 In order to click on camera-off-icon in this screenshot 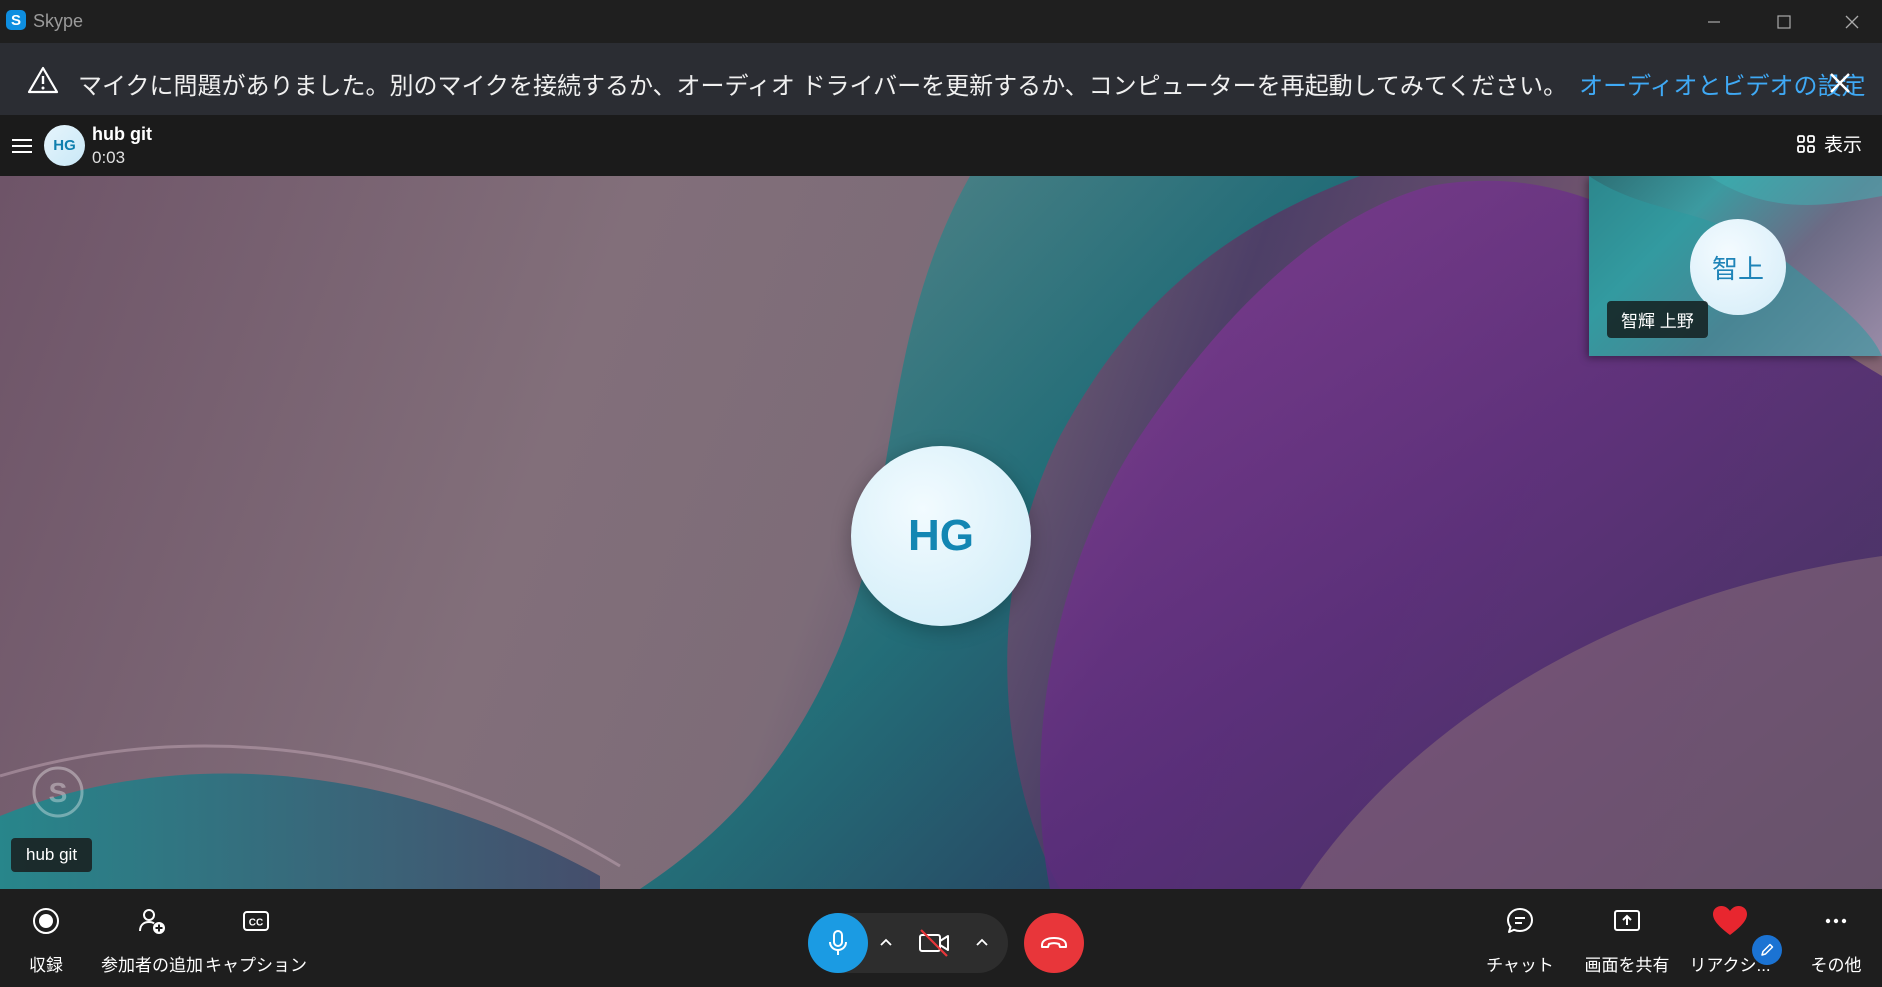, I will do `click(934, 943)`.